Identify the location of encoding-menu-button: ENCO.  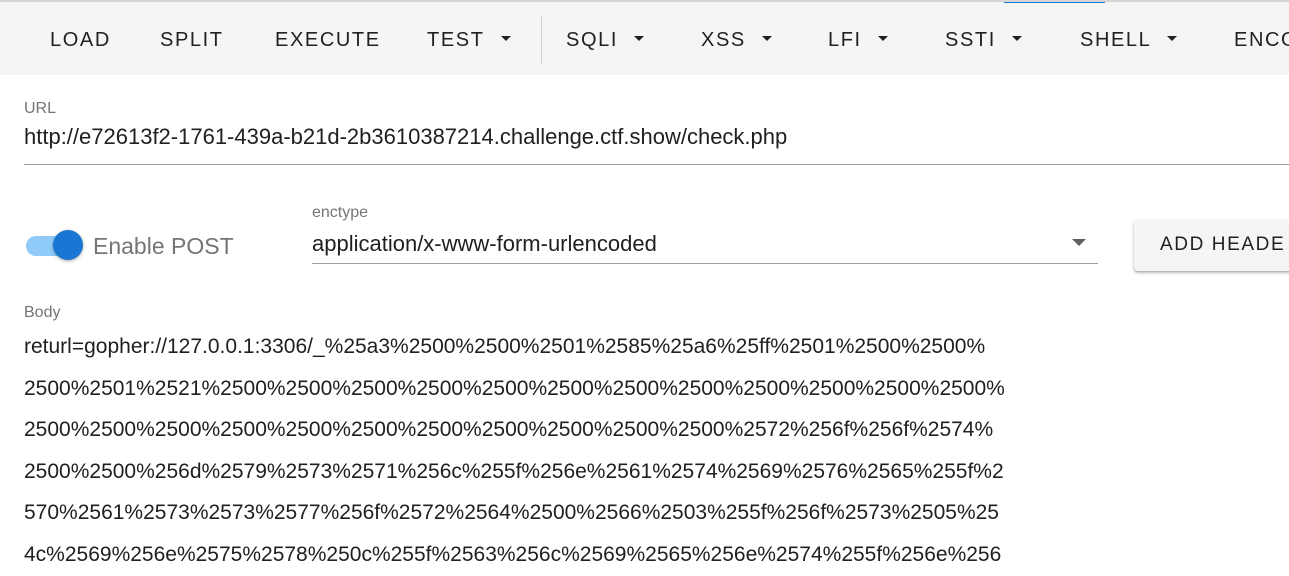
(1261, 40).